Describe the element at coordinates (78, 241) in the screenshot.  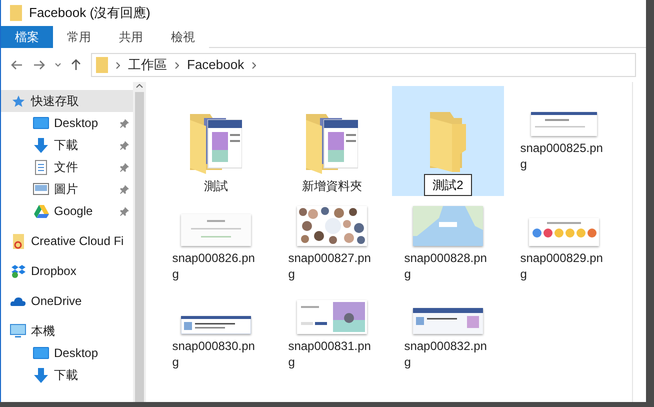
I see `sidebar-label: Creative Cloud Fi` at that location.